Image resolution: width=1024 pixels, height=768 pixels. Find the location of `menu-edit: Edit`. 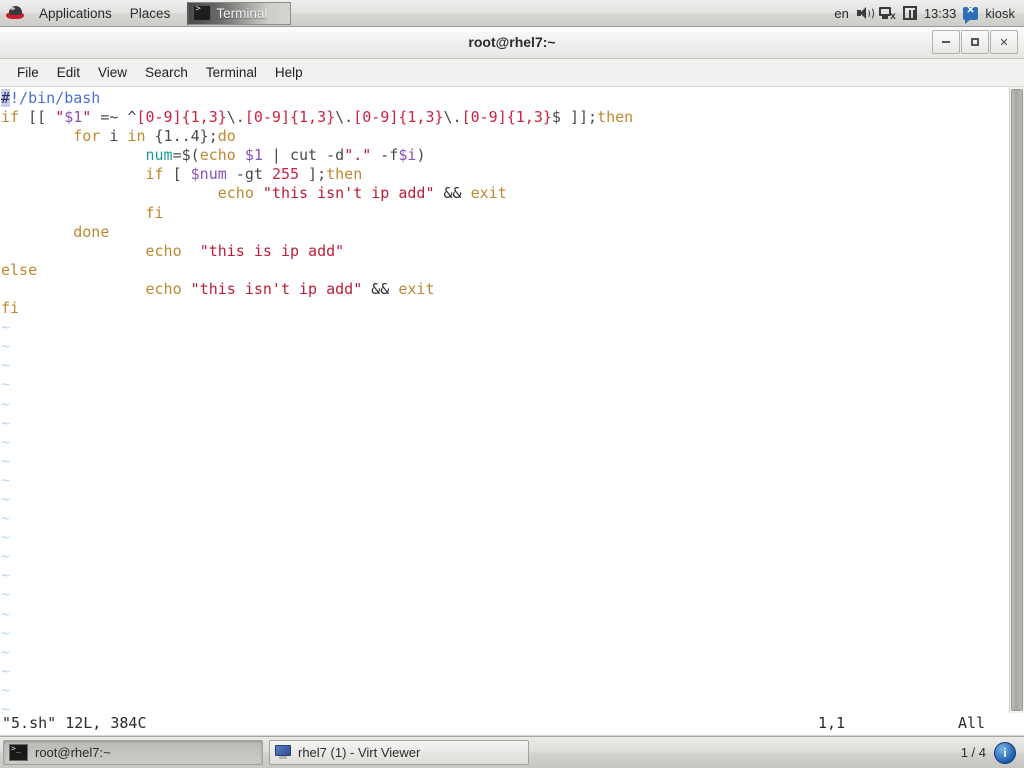

menu-edit: Edit is located at coordinates (68, 72).